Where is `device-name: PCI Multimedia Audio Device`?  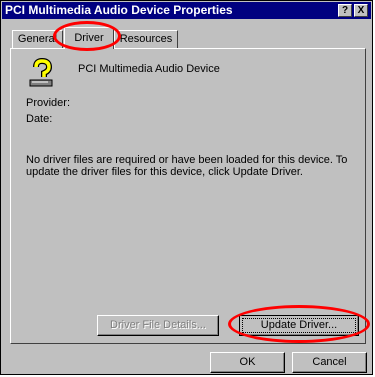
device-name: PCI Multimedia Audio Device is located at coordinates (149, 69).